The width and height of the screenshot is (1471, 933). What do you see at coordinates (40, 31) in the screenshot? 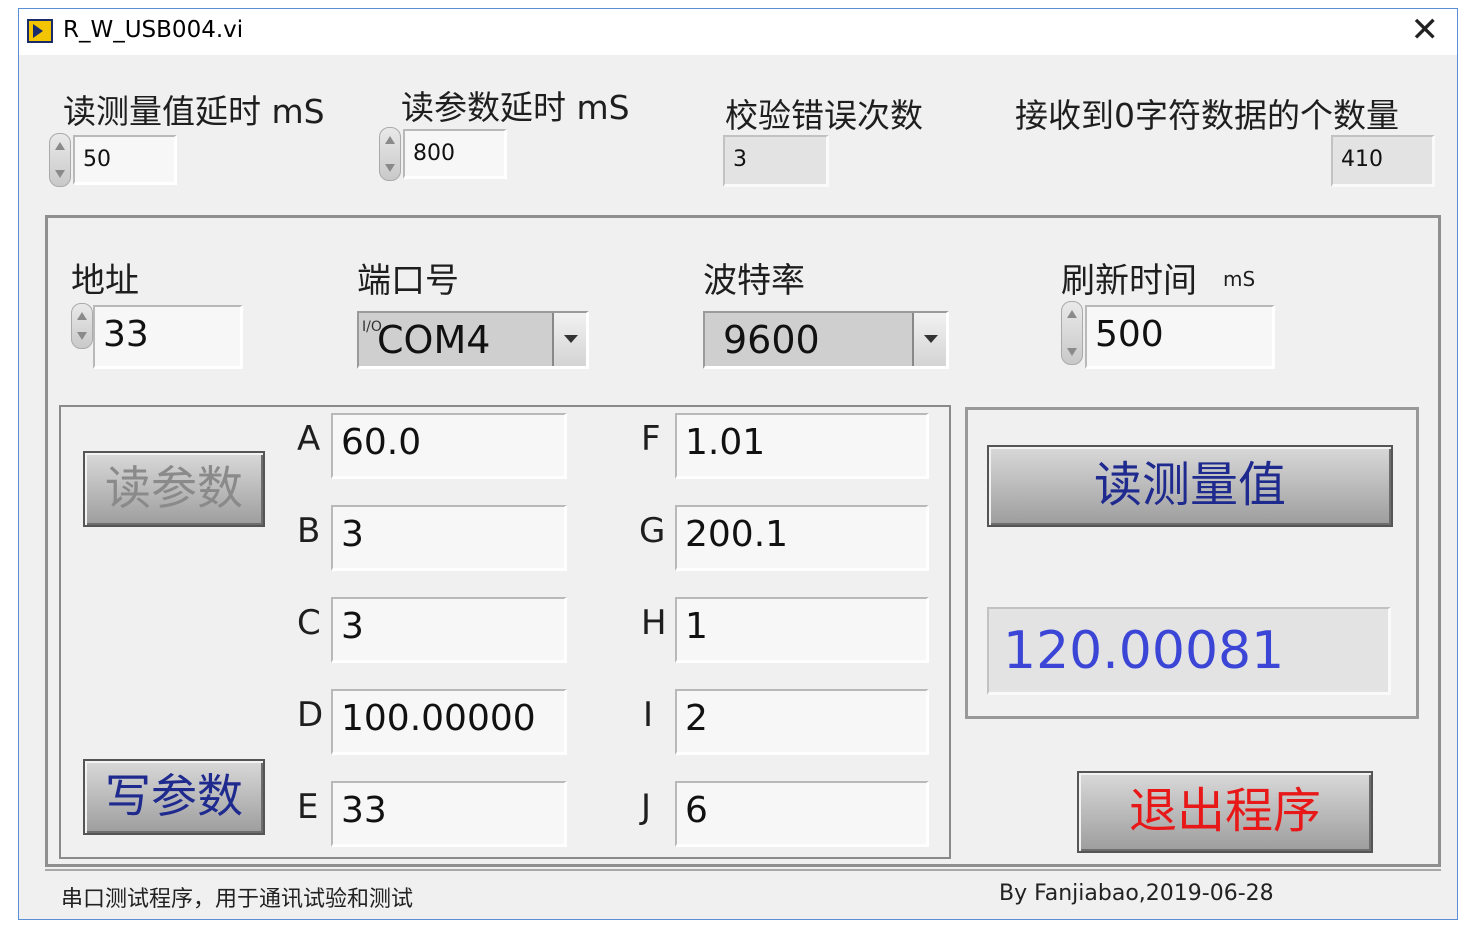
I see `labview-vi-icon` at bounding box center [40, 31].